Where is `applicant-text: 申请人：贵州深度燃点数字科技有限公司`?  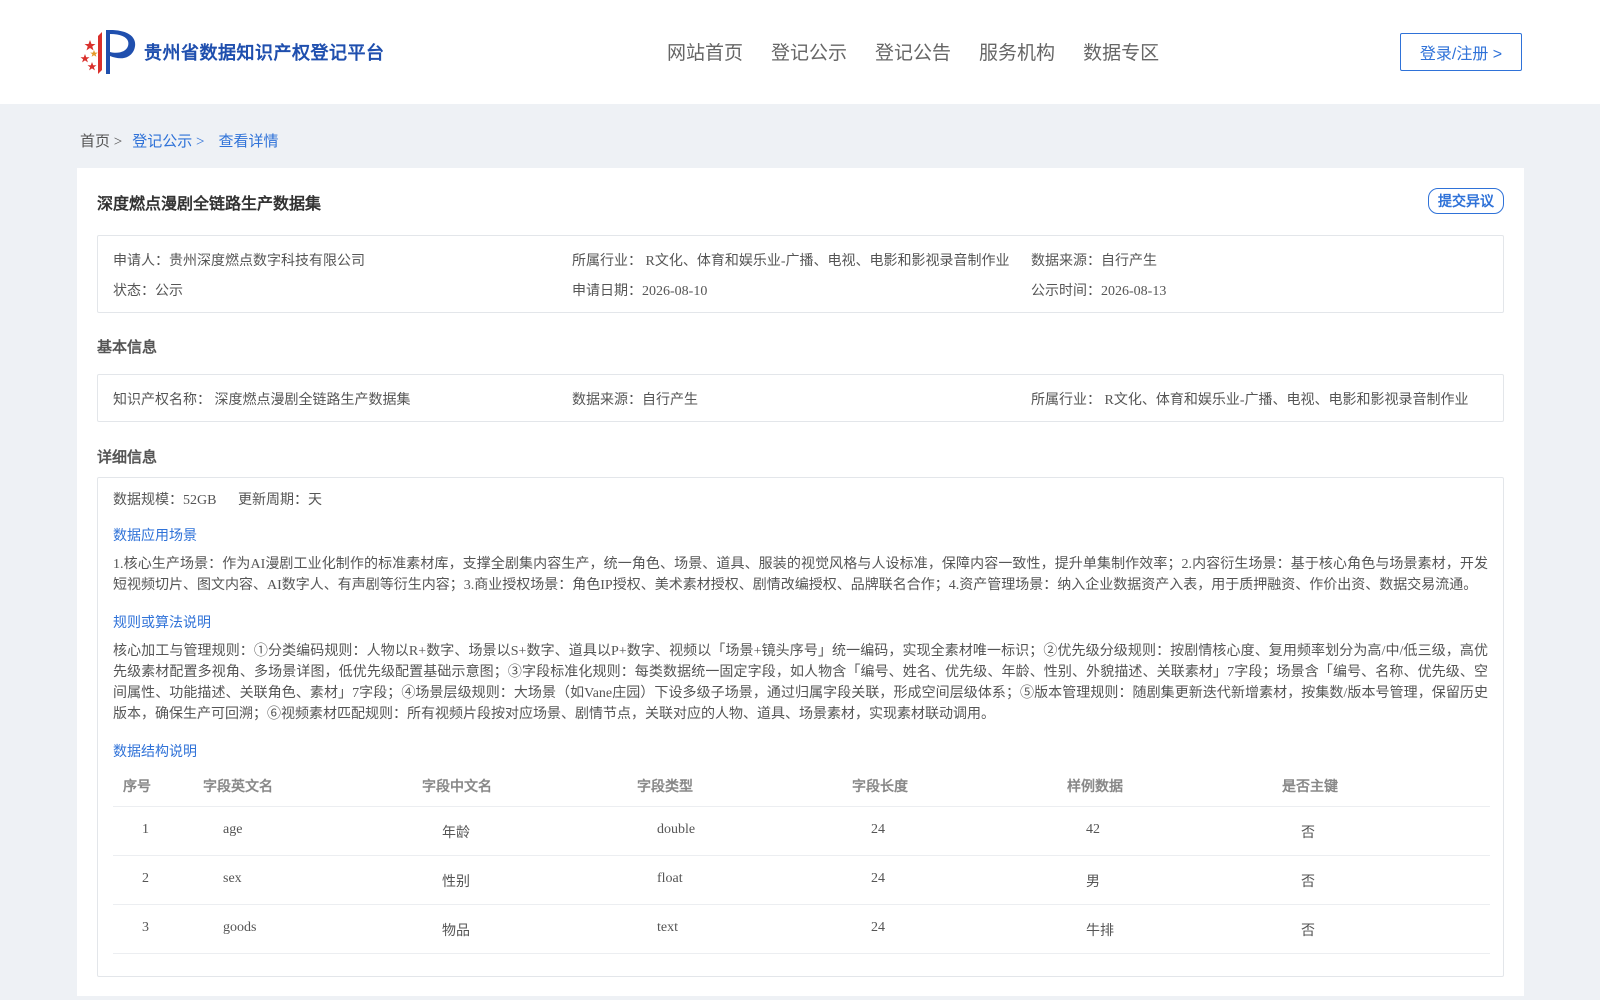 applicant-text: 申请人：贵州深度燃点数字科技有限公司 is located at coordinates (239, 261).